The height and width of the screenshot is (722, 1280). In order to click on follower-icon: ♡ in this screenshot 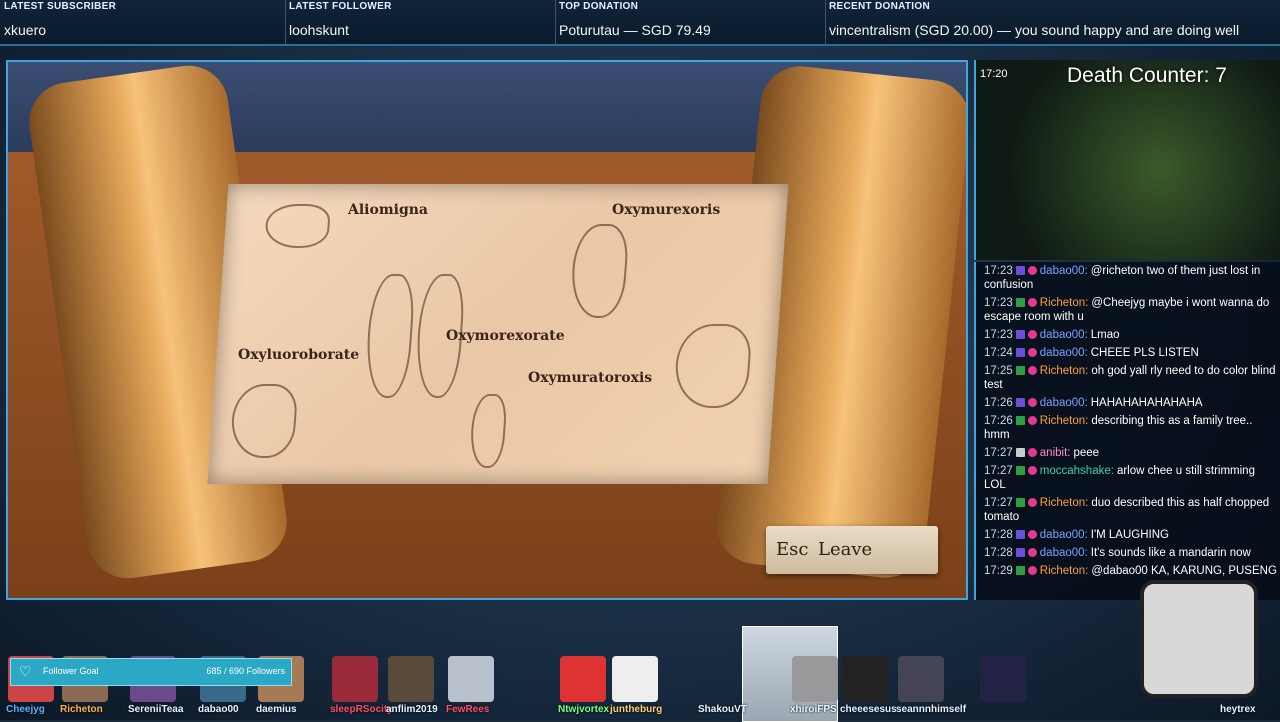, I will do `click(25, 671)`.